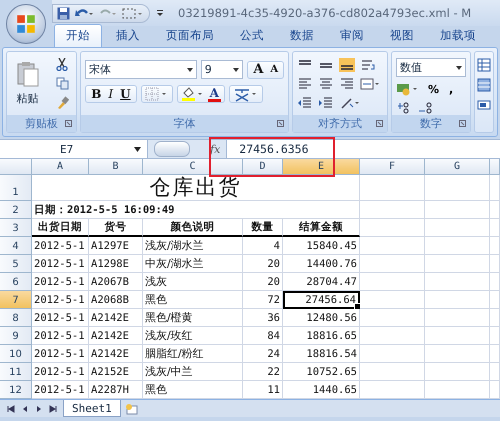  What do you see at coordinates (125, 94) in the screenshot?
I see `underline-button: U` at bounding box center [125, 94].